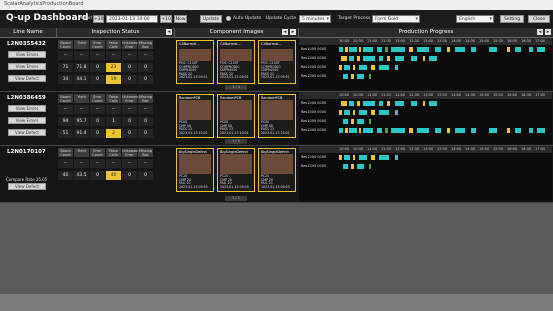 This screenshot has height=311, width=553. Describe the element at coordinates (180, 19) in the screenshot. I see `now-button: Now` at that location.